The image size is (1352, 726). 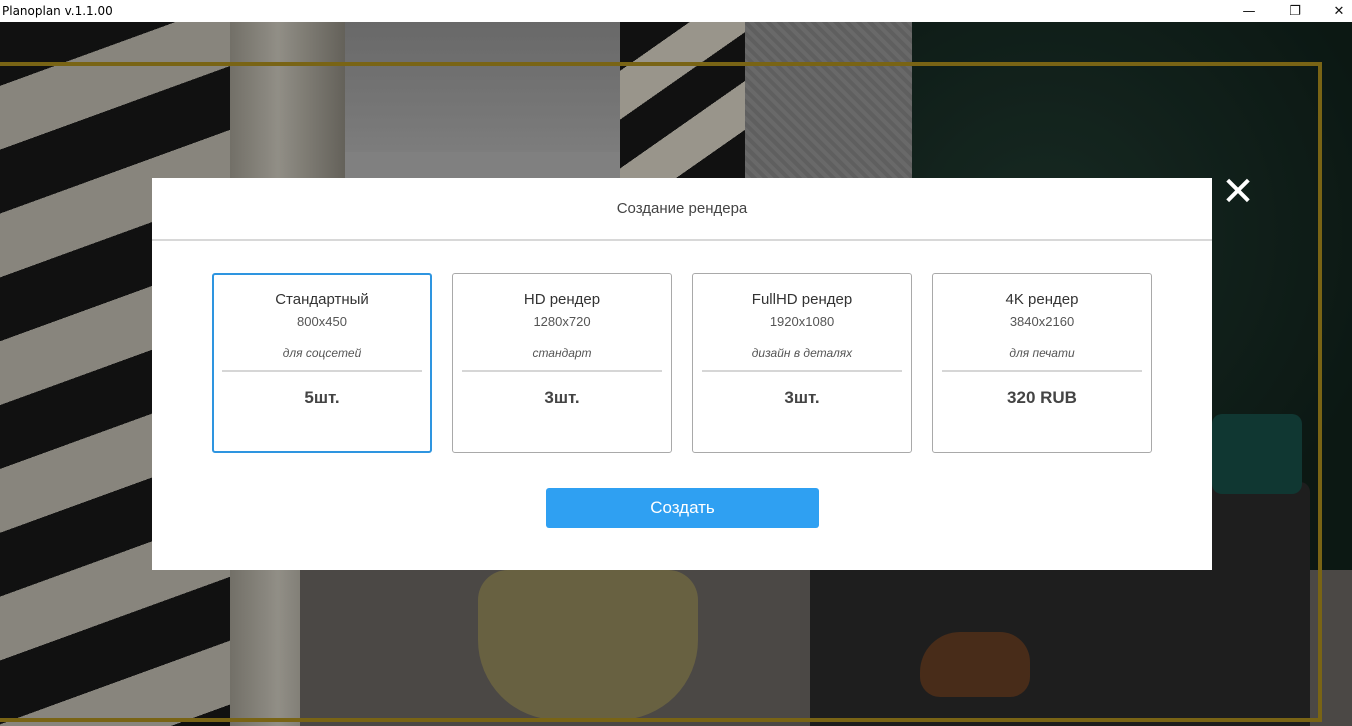 I want to click on option-description: стандарт, so click(x=562, y=353).